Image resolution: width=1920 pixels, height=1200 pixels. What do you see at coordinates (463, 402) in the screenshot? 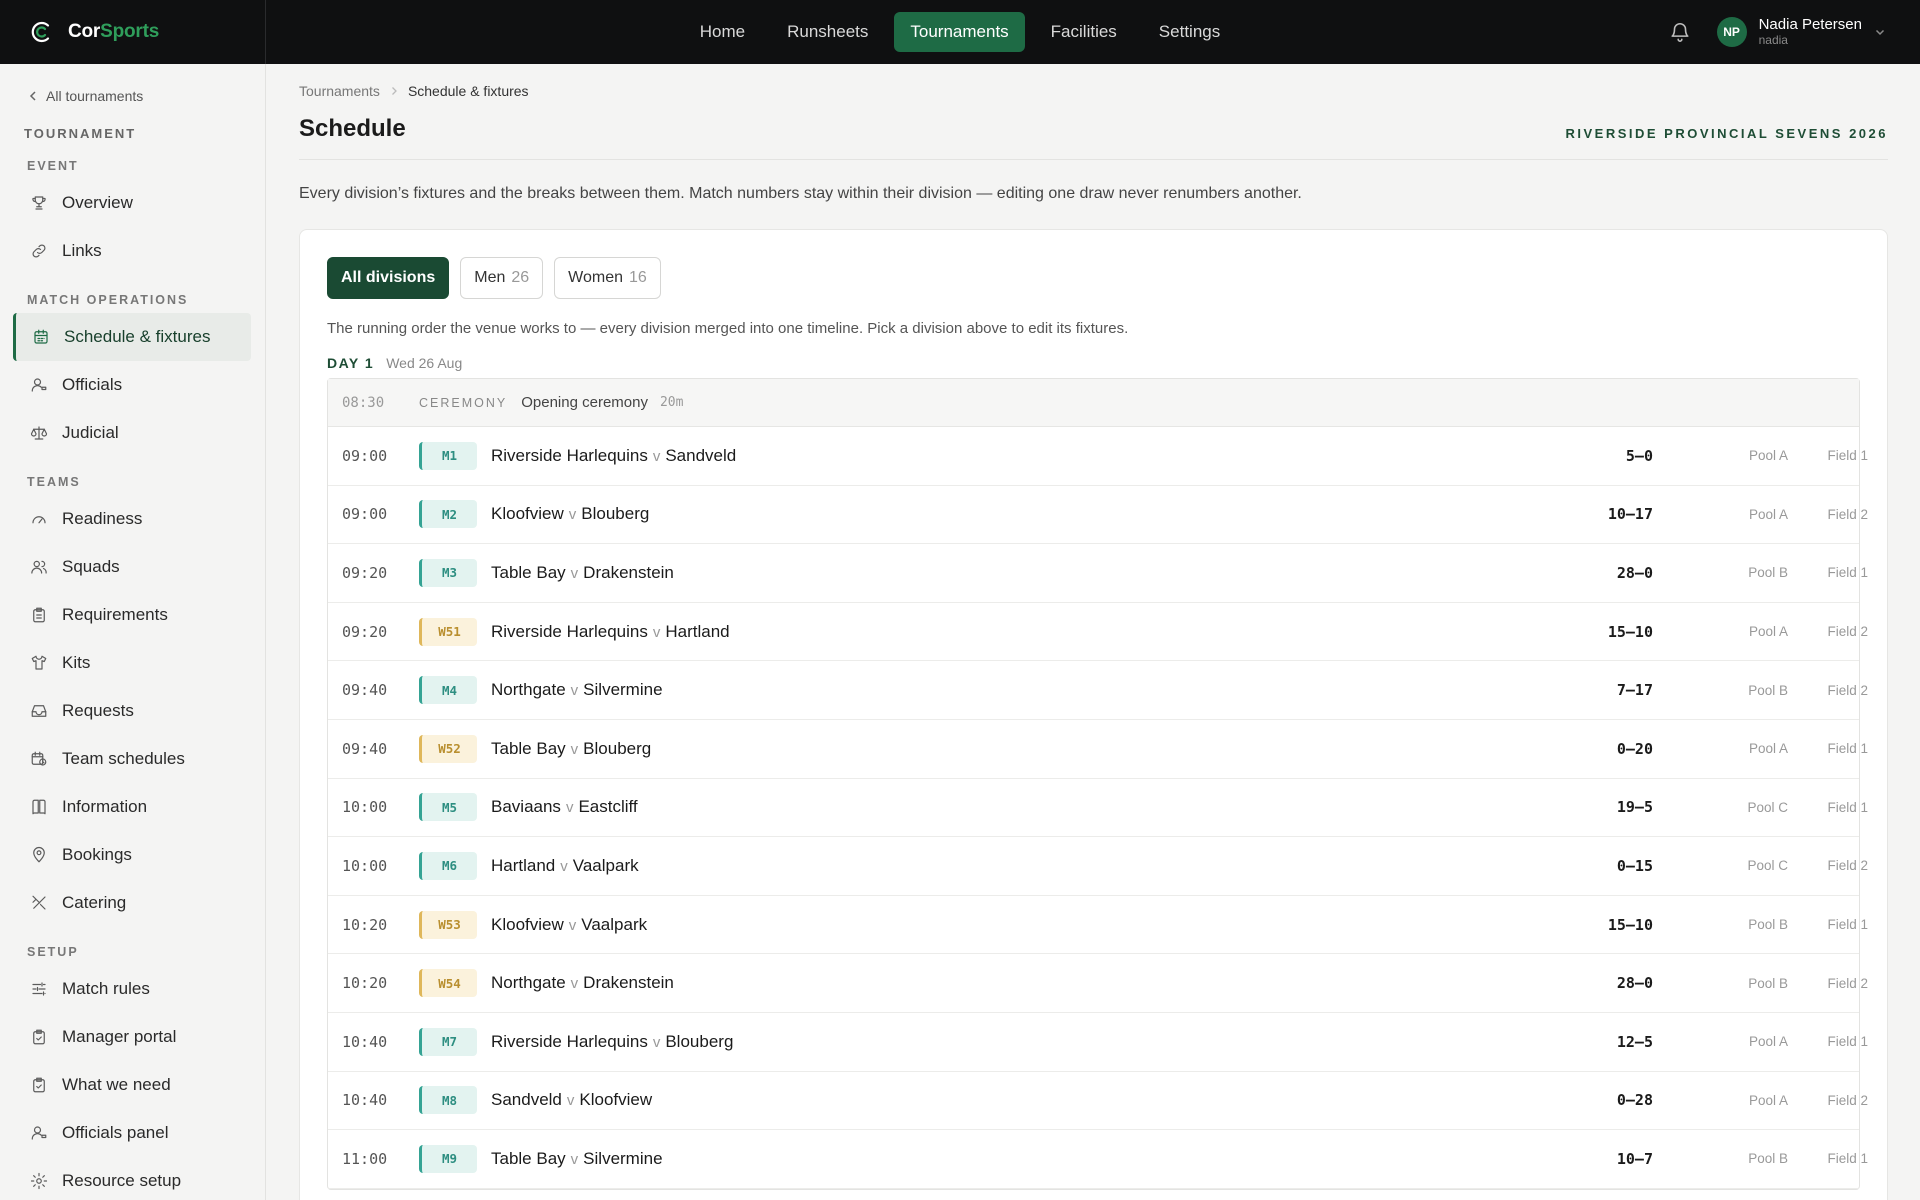
I see `ceremony-kind: CEREMONY` at bounding box center [463, 402].